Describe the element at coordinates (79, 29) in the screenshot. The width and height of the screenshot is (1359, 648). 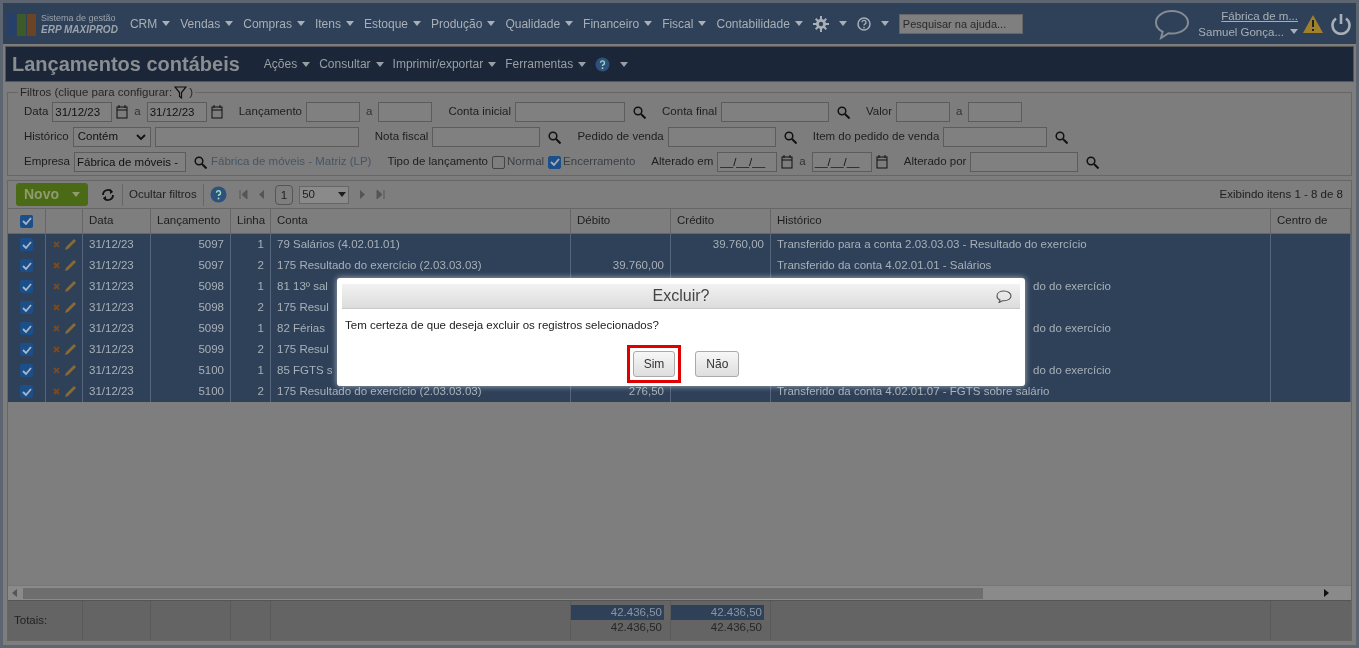
I see `logo-title: ERP MAXIPROD` at that location.